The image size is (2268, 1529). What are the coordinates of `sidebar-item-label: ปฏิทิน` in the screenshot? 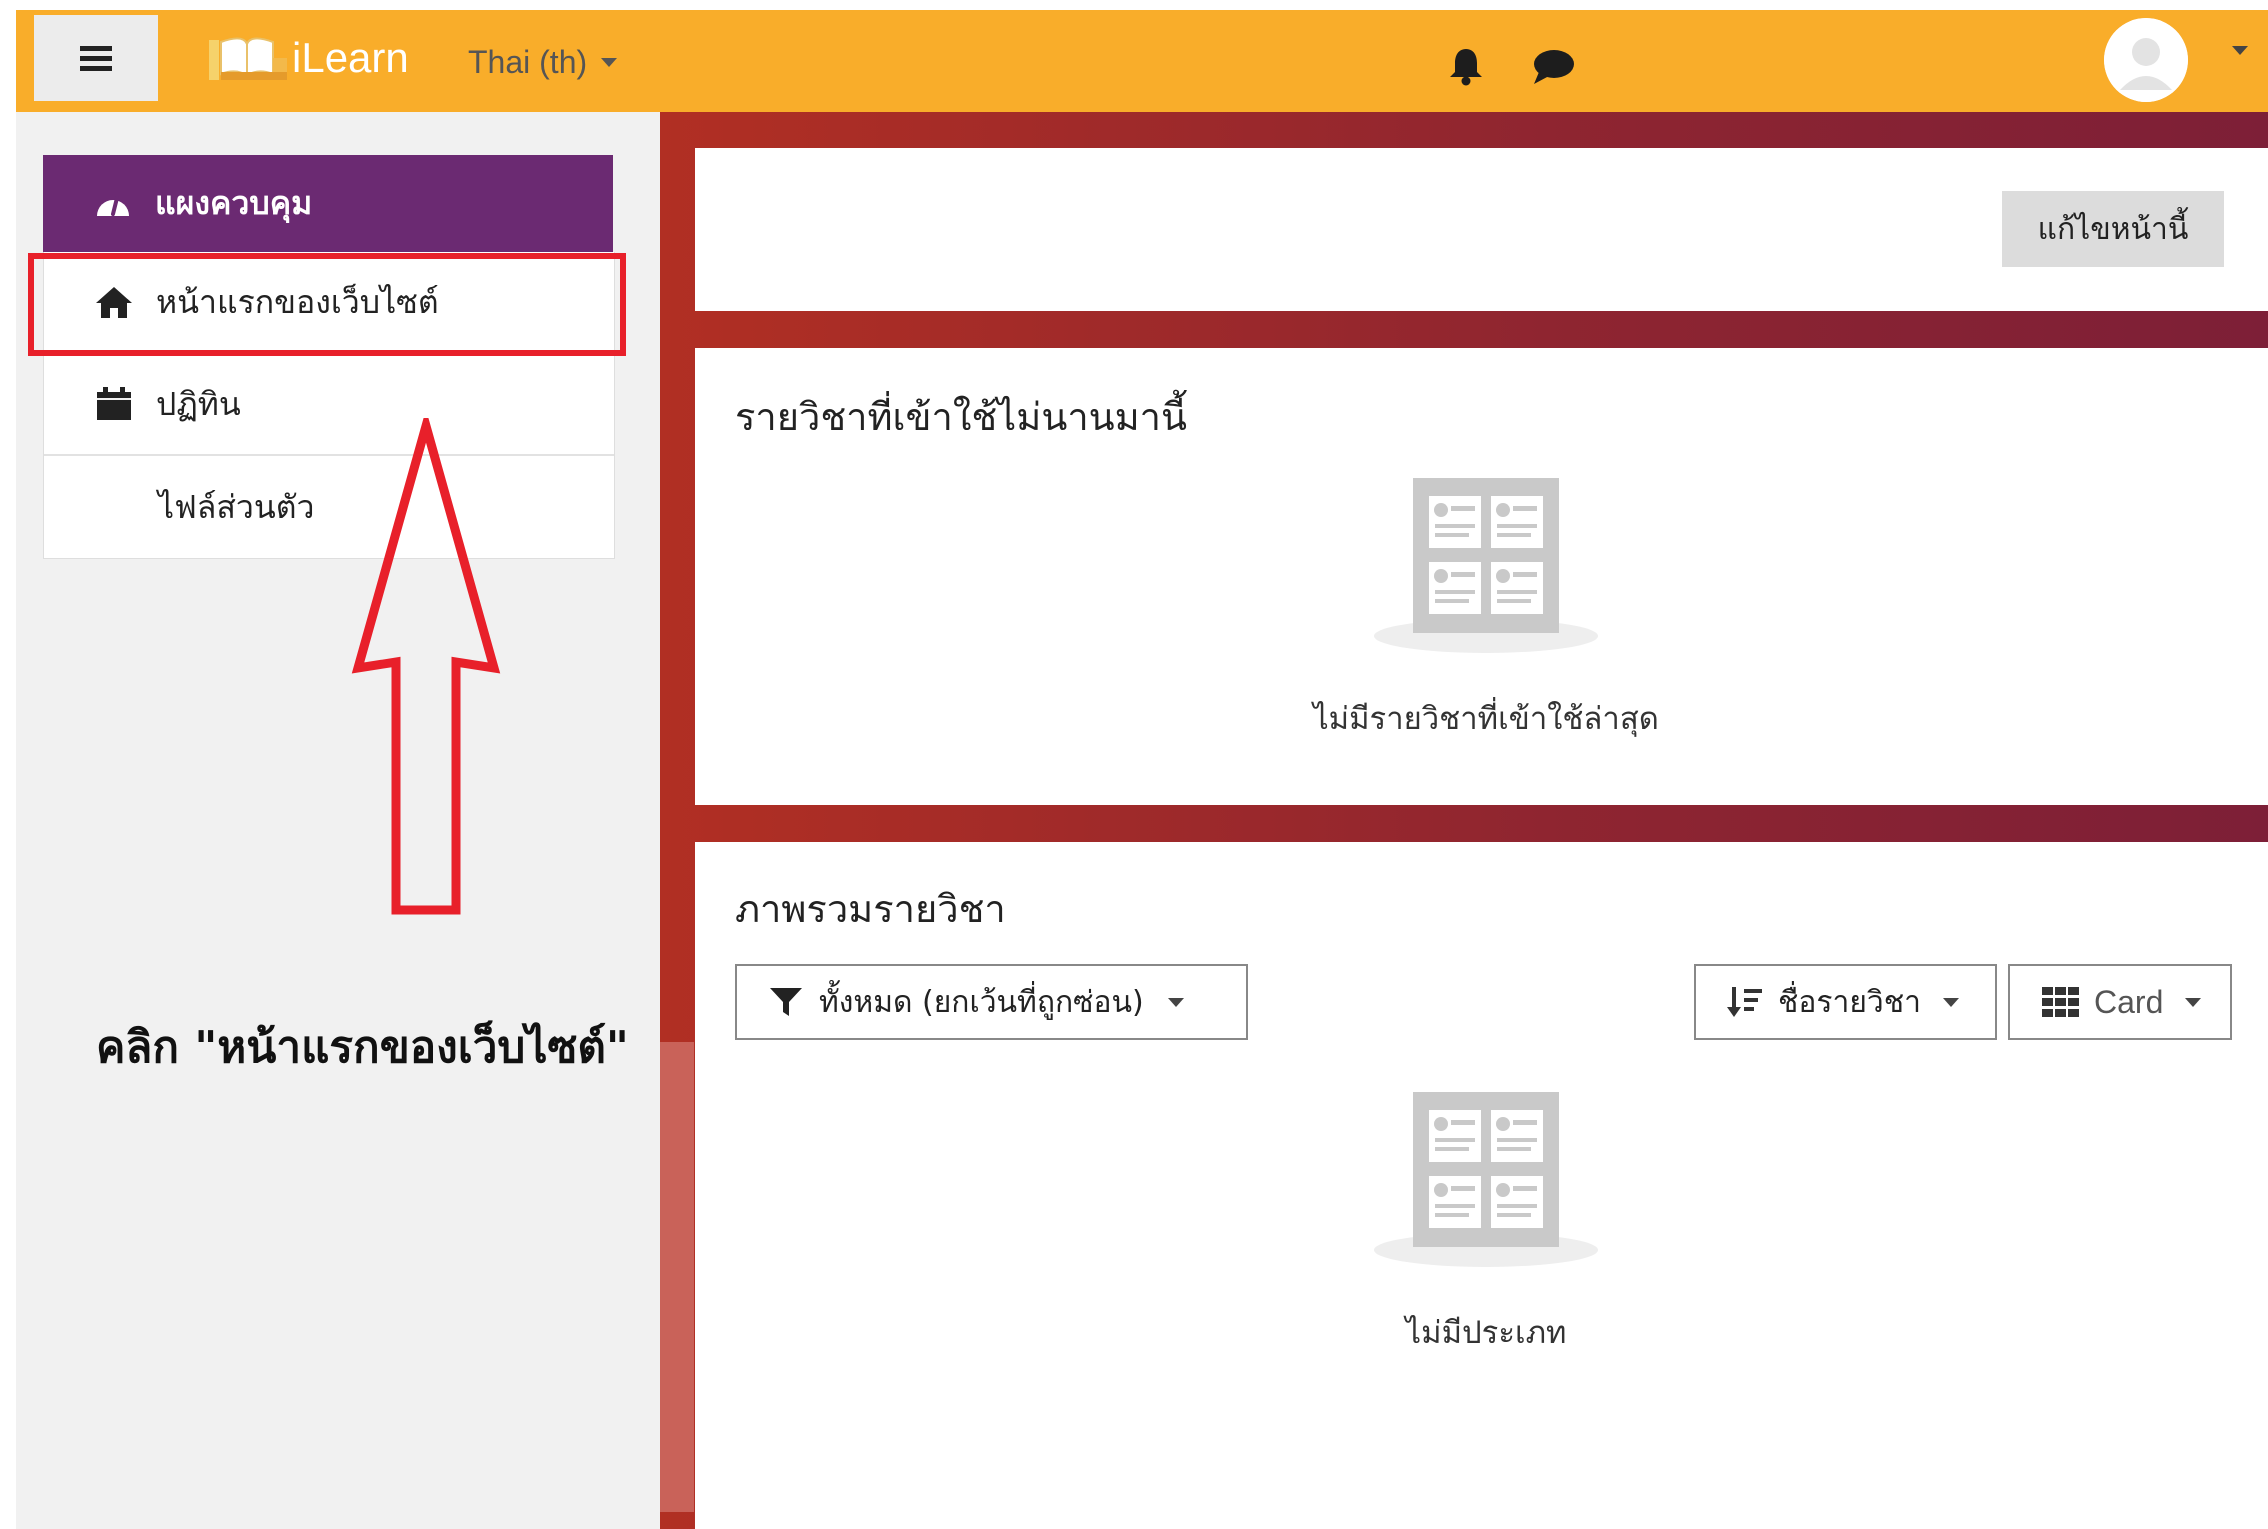 It's located at (198, 403).